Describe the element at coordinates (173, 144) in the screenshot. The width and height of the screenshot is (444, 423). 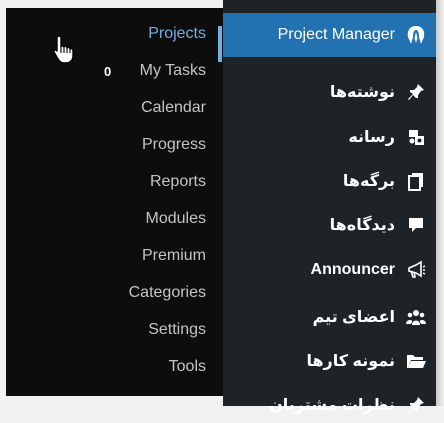
I see `submenu-item-label: Progress` at that location.